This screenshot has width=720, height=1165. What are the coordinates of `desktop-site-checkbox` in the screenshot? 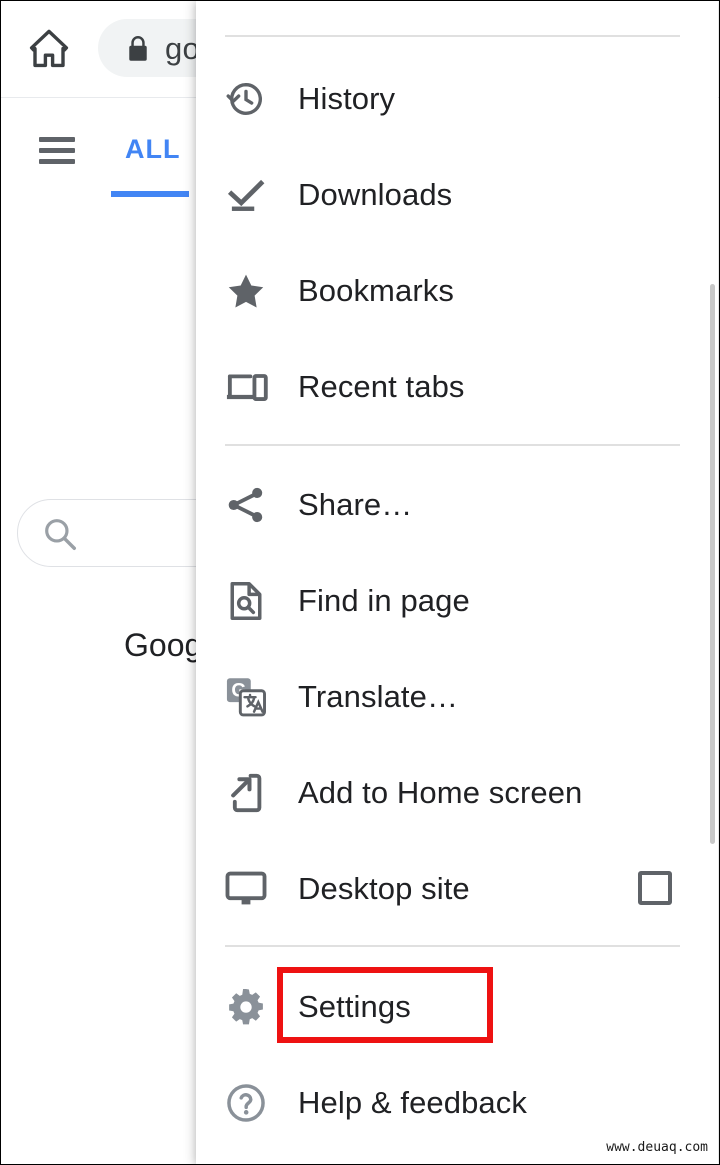 It's located at (655, 888).